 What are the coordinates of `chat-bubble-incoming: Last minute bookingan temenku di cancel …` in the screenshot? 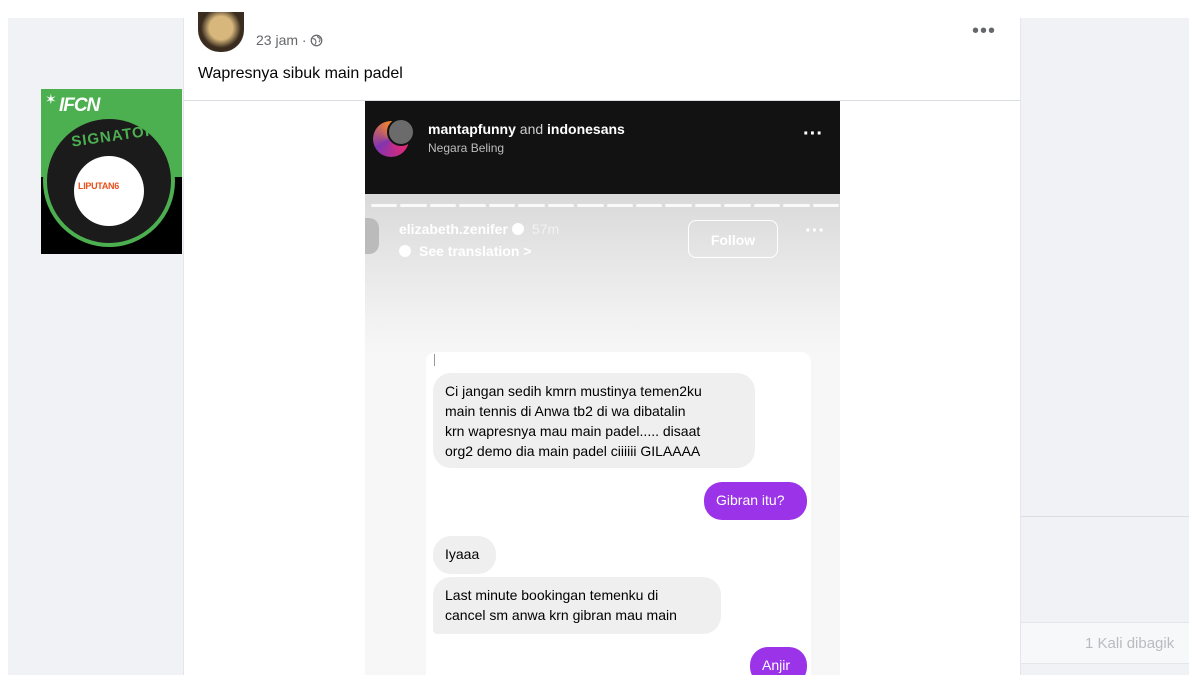 It's located at (577, 605).